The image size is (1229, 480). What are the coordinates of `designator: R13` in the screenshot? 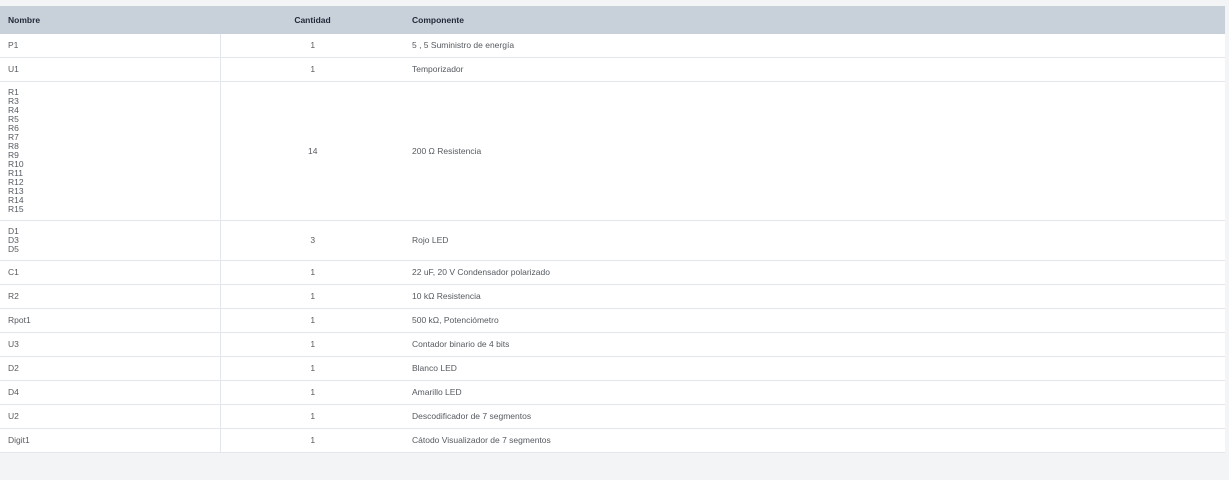 It's located at (16, 191).